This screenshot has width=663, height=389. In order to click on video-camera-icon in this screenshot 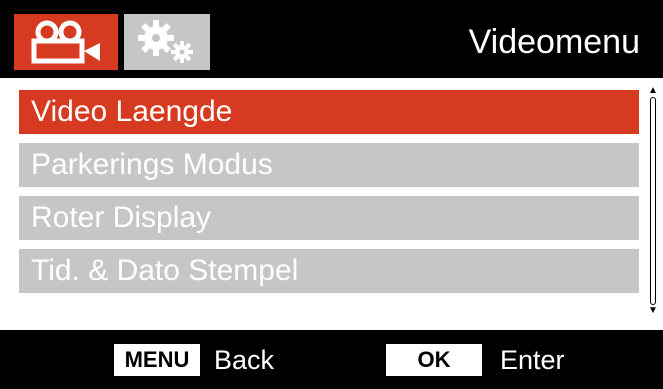, I will do `click(65, 42)`.